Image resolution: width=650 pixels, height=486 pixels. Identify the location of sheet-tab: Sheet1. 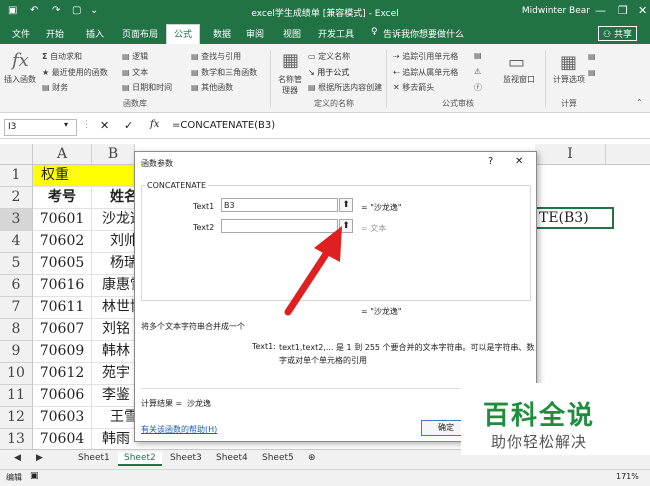
(94, 458).